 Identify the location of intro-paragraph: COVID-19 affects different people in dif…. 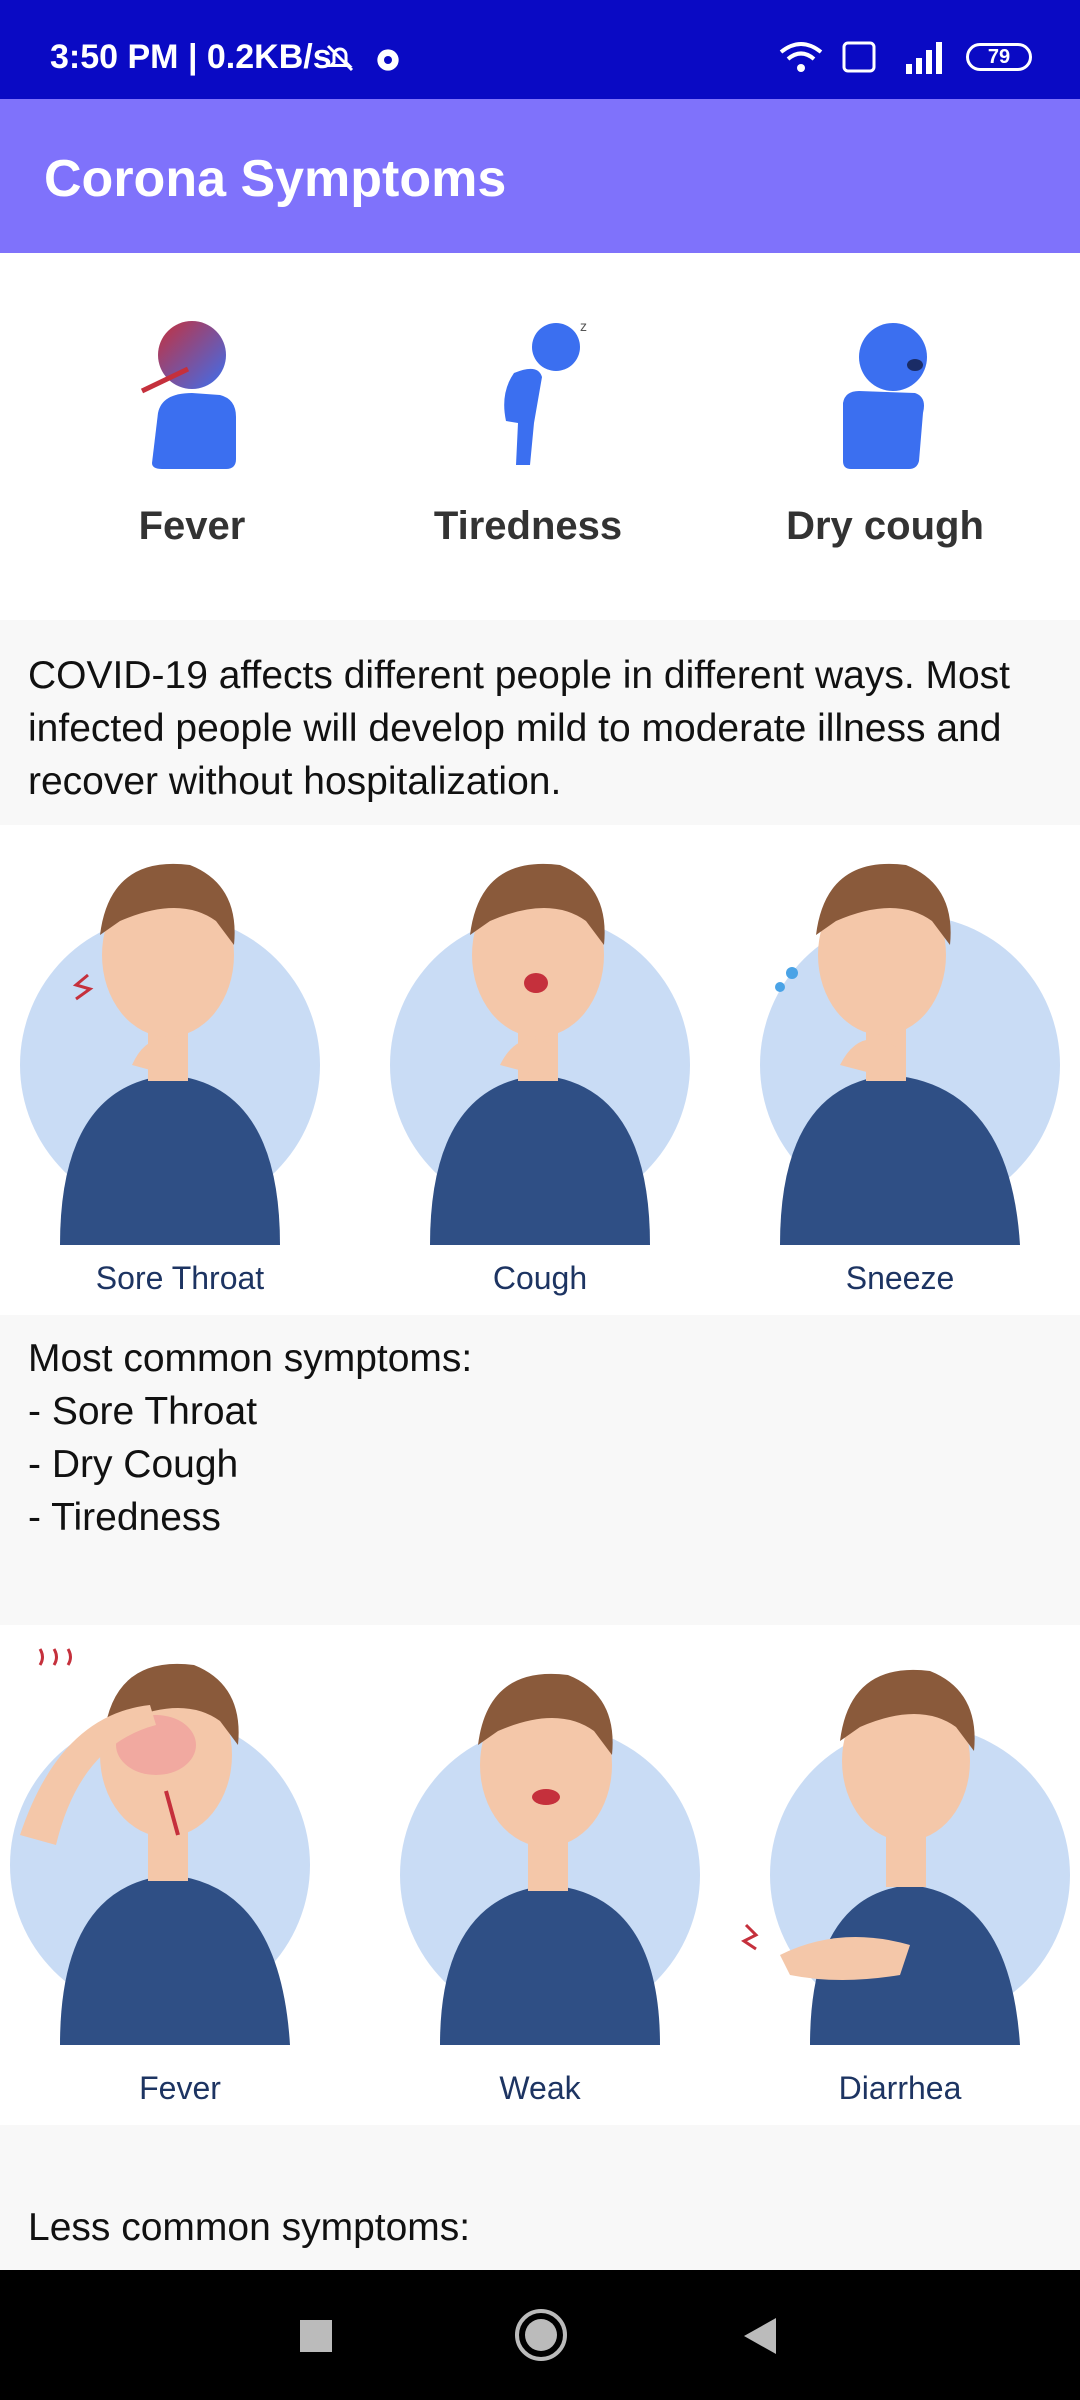
(519, 728).